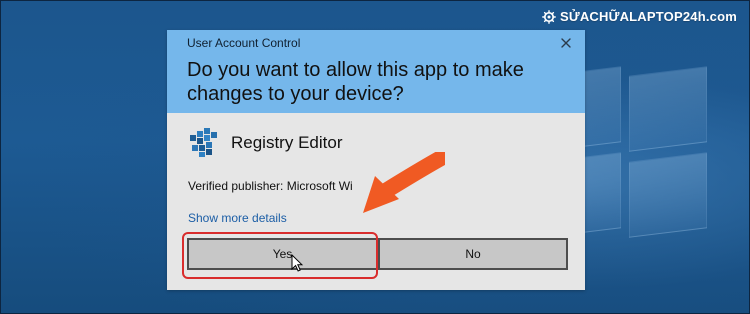  I want to click on close-icon, so click(566, 43).